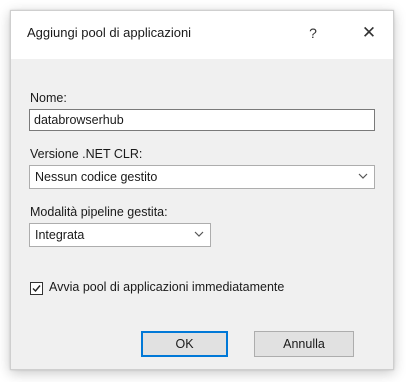 This screenshot has width=406, height=382. I want to click on start-immediately-checkbox, so click(36, 288).